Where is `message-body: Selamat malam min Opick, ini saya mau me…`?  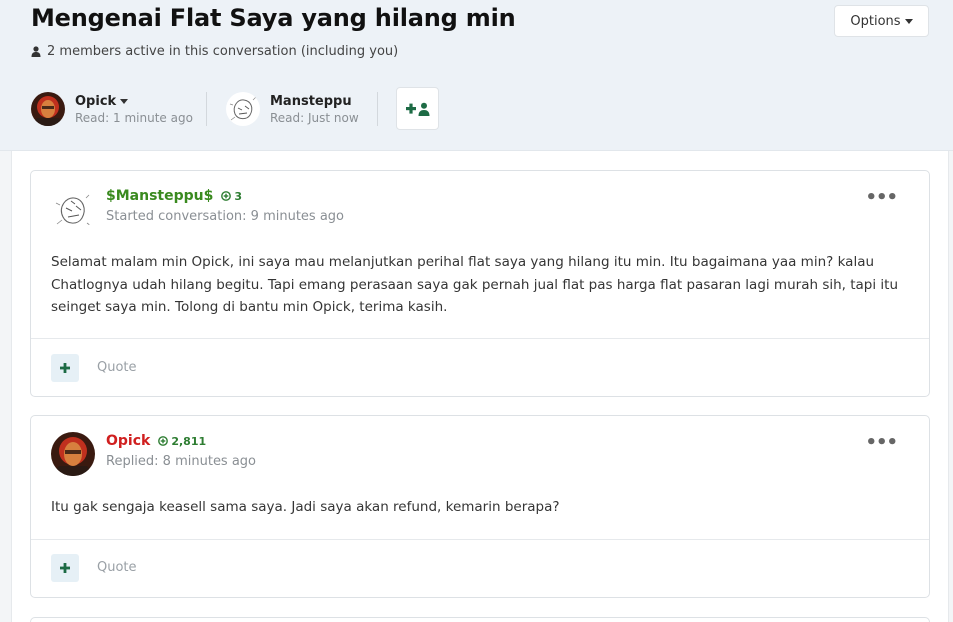
message-body: Selamat malam min Opick, ini saya mau me… is located at coordinates (475, 284).